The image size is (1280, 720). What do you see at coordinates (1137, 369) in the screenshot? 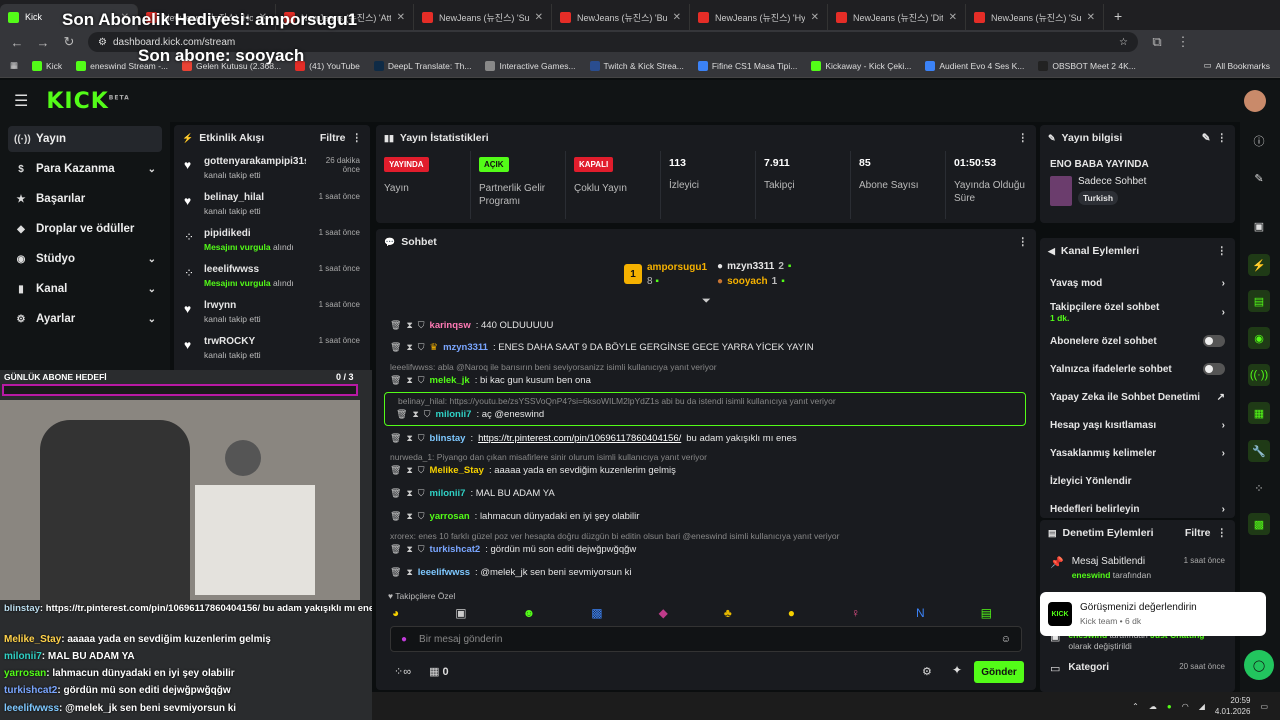
I see `action-emotes-only: Yalnızca ifadelerle sohbet` at bounding box center [1137, 369].